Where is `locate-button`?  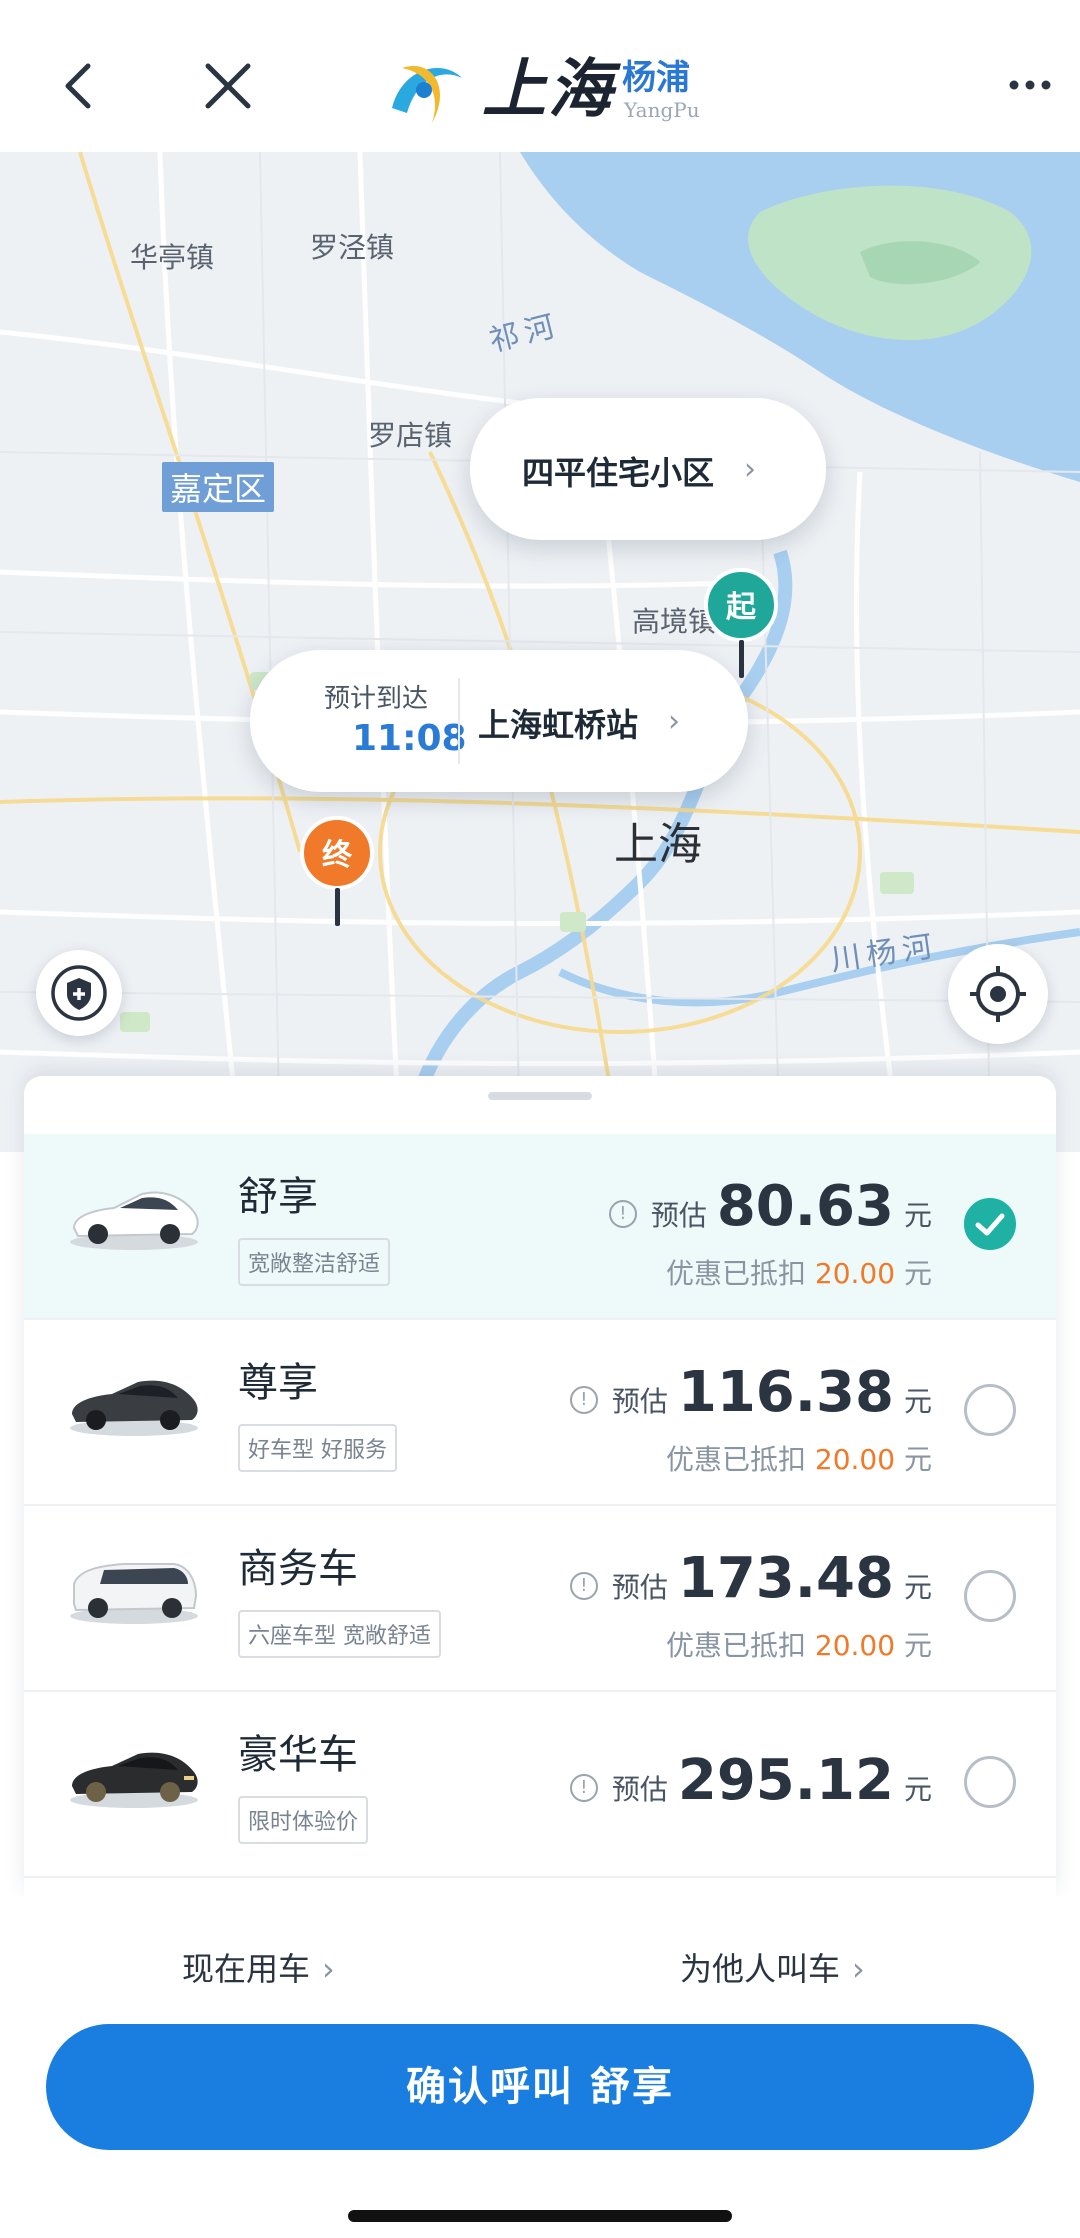
locate-button is located at coordinates (998, 994).